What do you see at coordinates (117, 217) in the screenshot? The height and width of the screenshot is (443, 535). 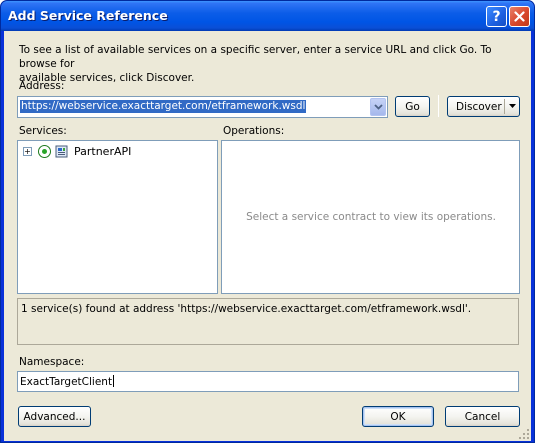 I see `services-tree: + PartnerAPI` at bounding box center [117, 217].